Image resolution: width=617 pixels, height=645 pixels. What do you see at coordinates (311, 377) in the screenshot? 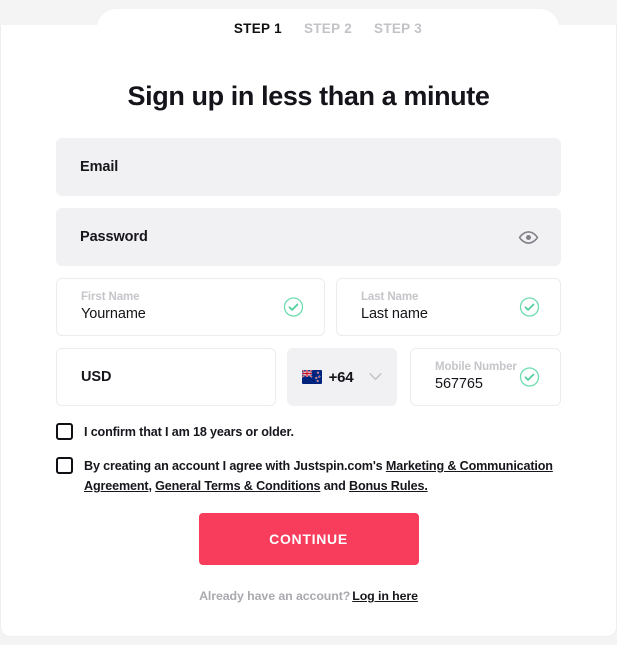
I see `new-zealand-flag-icon` at bounding box center [311, 377].